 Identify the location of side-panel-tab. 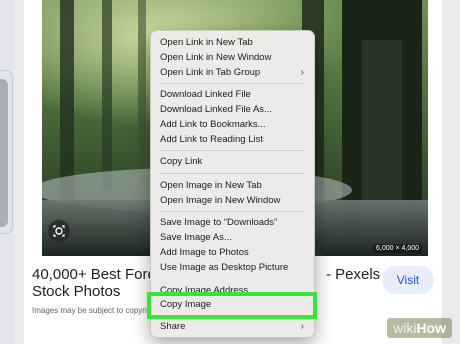
(6, 152).